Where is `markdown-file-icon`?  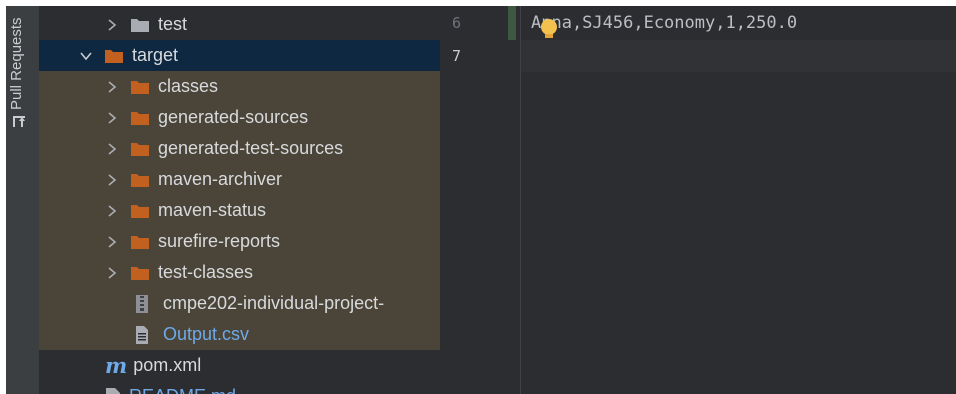
markdown-file-icon is located at coordinates (113, 390).